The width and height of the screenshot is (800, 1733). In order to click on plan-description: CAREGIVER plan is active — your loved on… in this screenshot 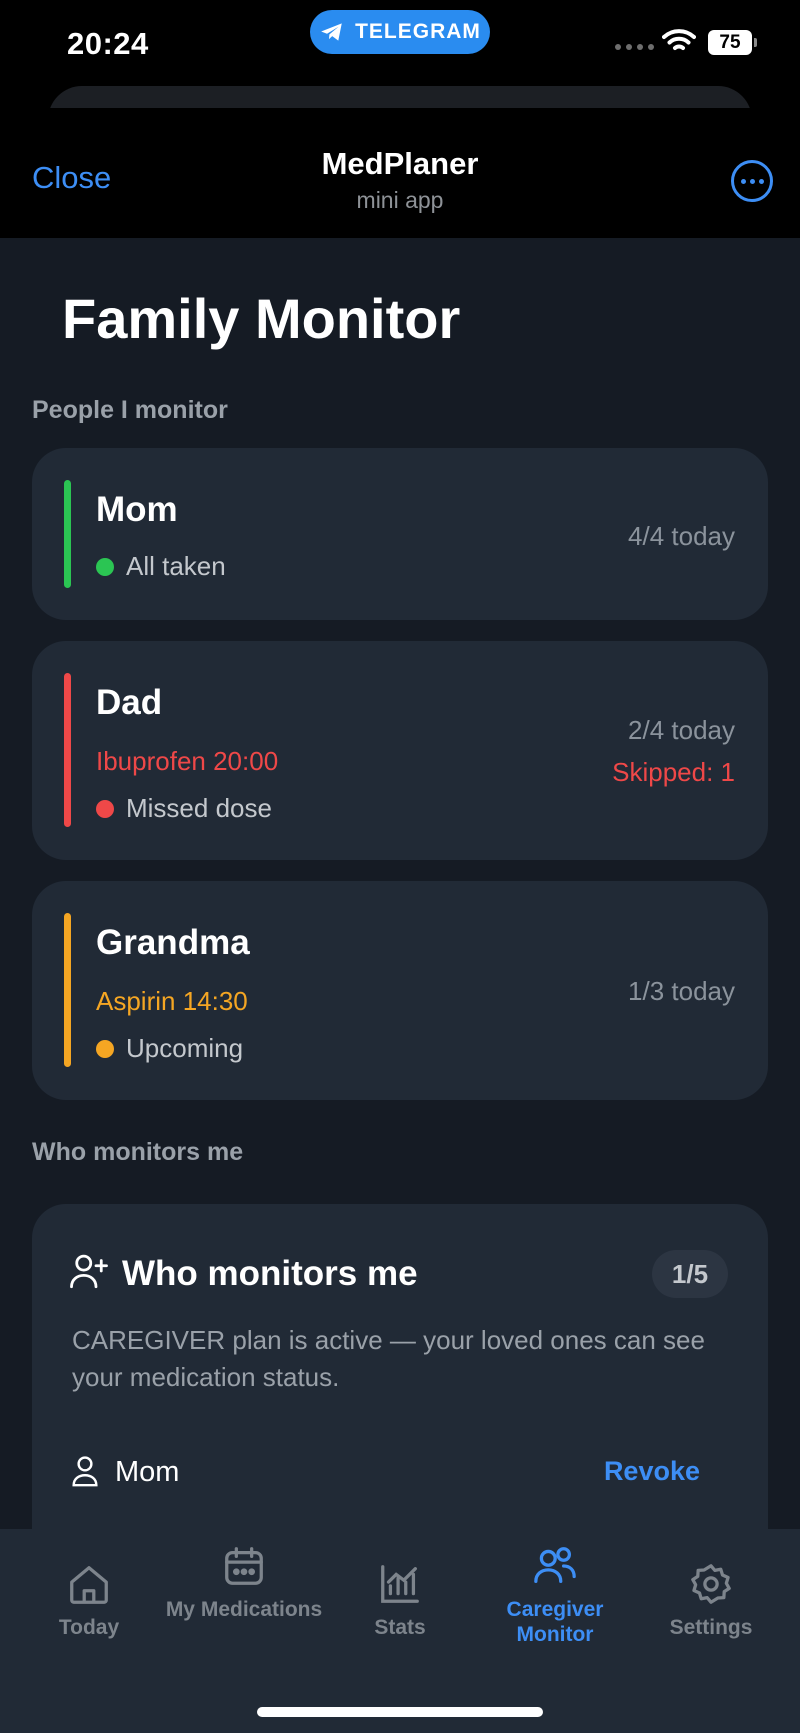, I will do `click(388, 1358)`.